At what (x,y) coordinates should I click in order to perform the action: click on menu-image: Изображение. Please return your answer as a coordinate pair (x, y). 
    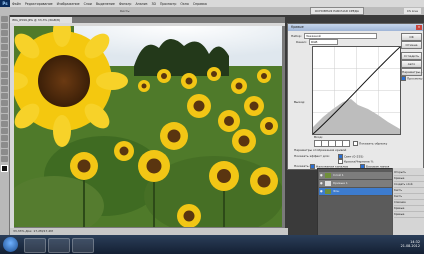
    Looking at the image, I should click on (68, 4).